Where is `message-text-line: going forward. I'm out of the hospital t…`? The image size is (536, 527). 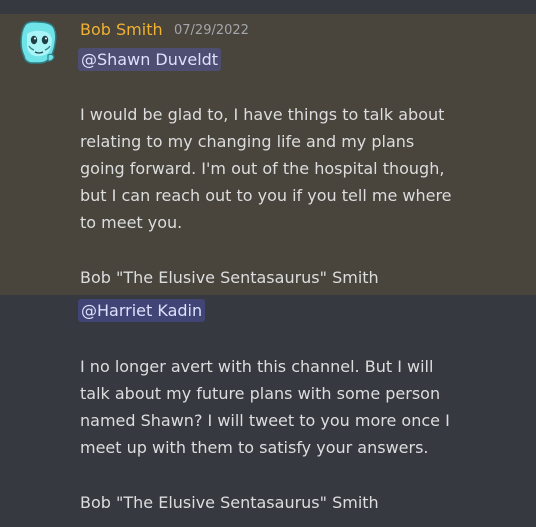 message-text-line: going forward. I'm out of the hospital t… is located at coordinates (262, 168).